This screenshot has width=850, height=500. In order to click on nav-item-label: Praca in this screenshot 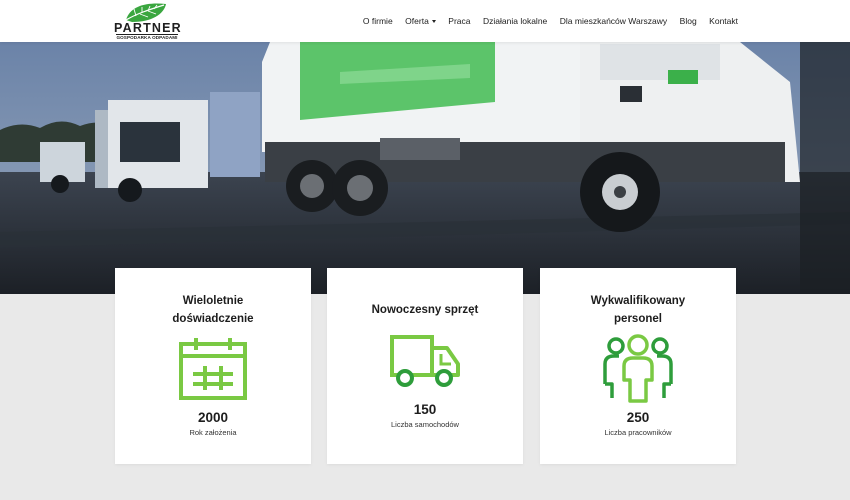, I will do `click(459, 21)`.